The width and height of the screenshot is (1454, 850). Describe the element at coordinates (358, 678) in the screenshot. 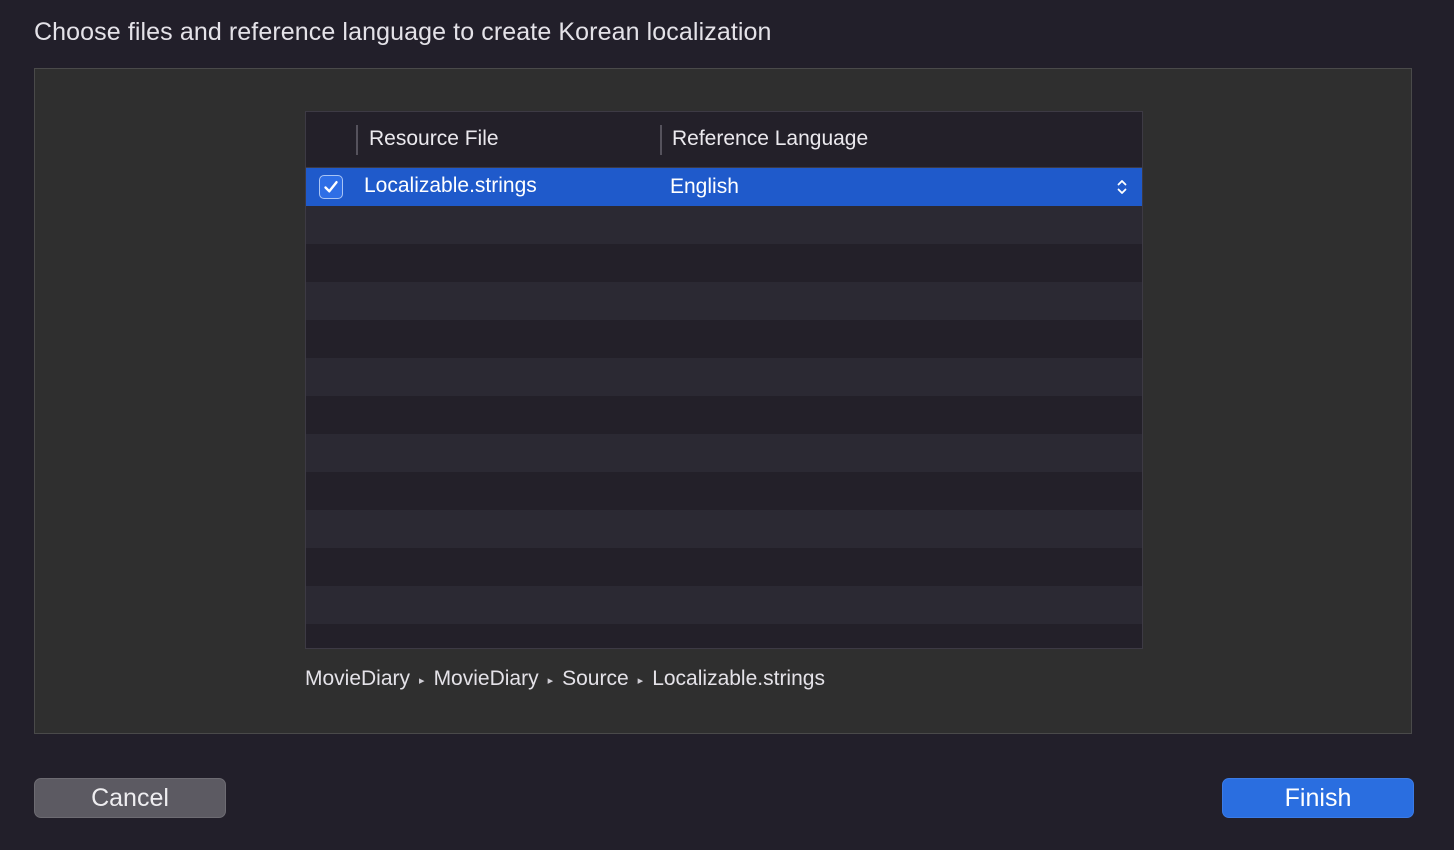

I see `breadcrumb-project: MovieDiary` at that location.